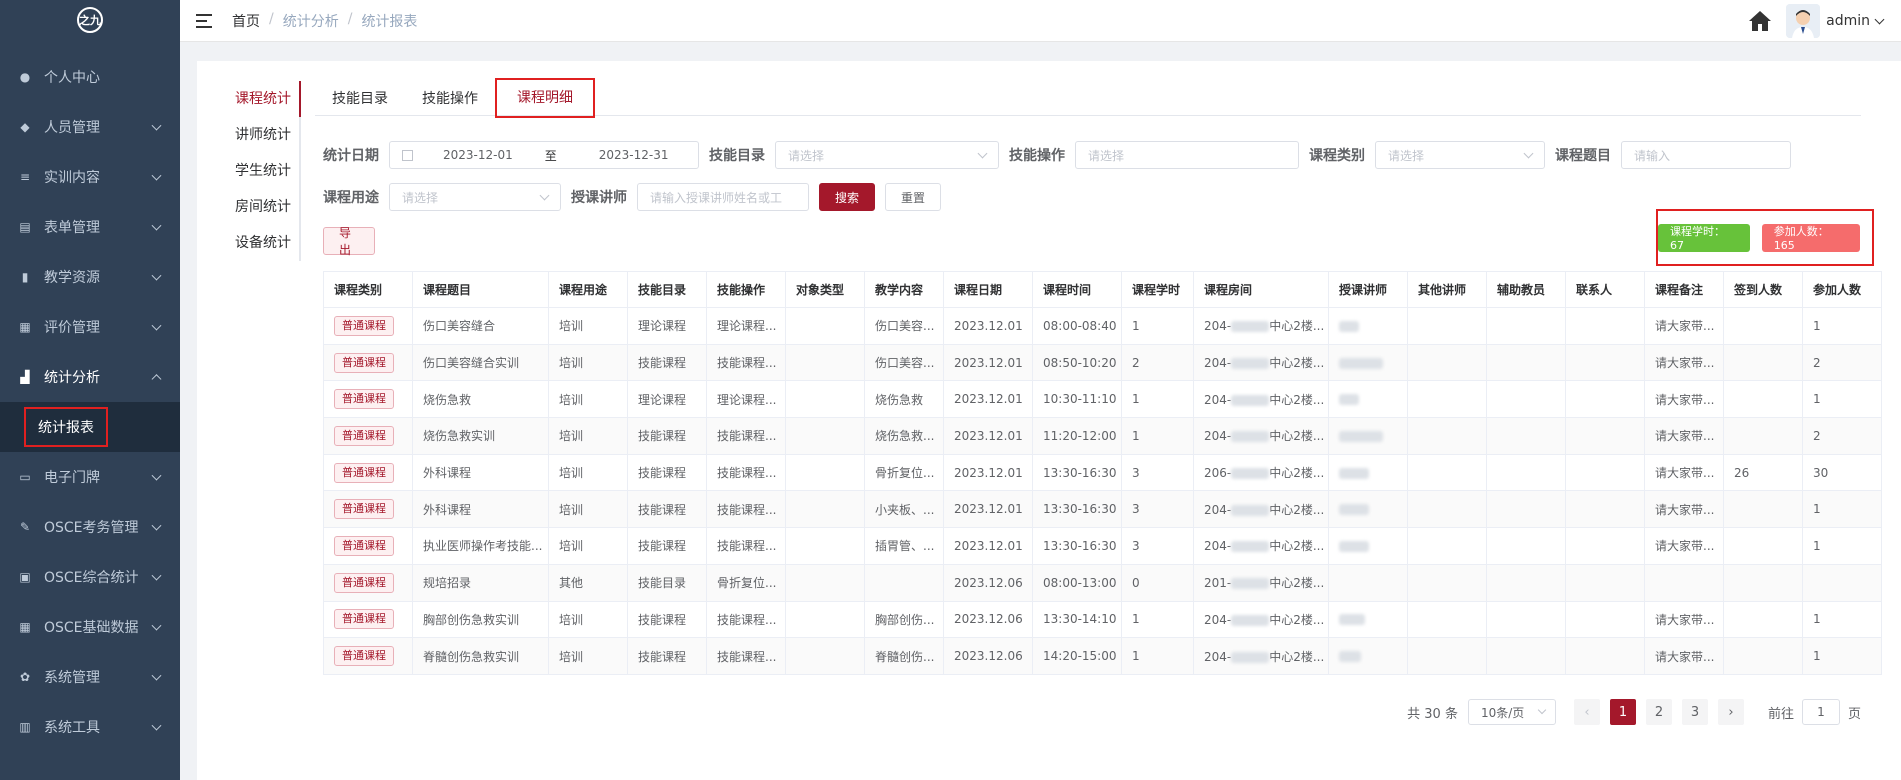  What do you see at coordinates (1250, 657) in the screenshot?
I see `redacted-text` at bounding box center [1250, 657].